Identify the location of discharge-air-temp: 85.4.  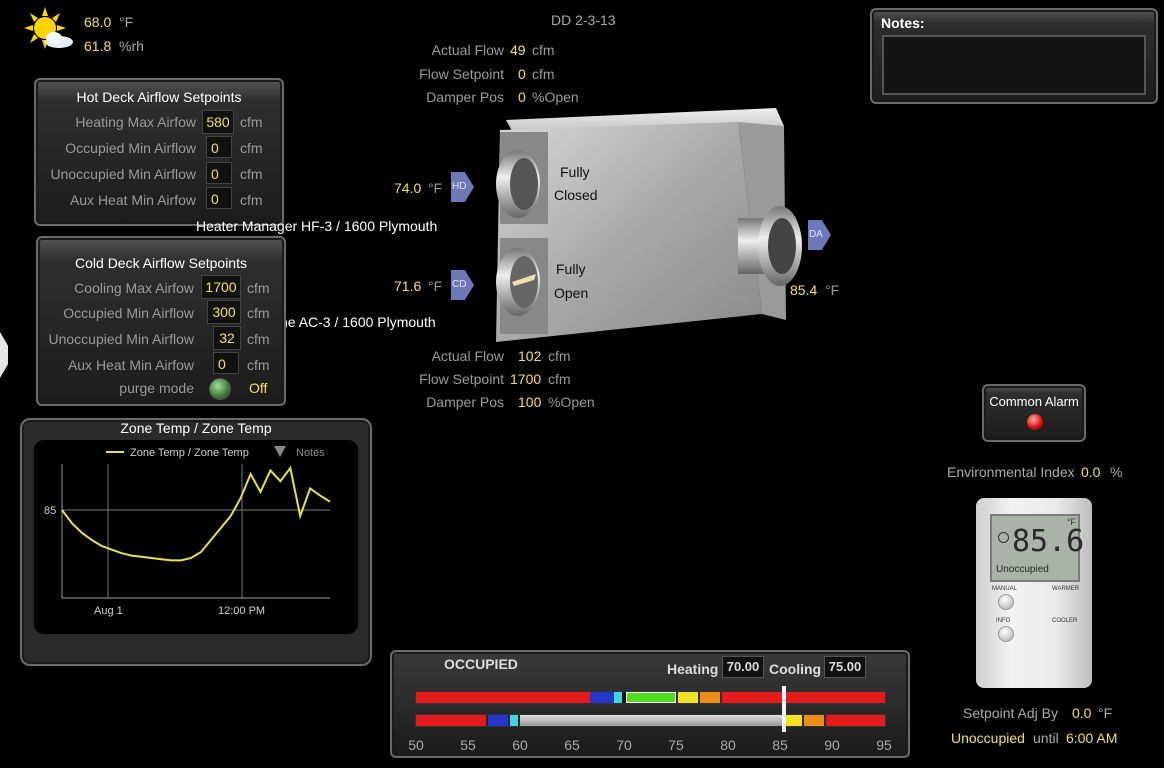
(804, 290).